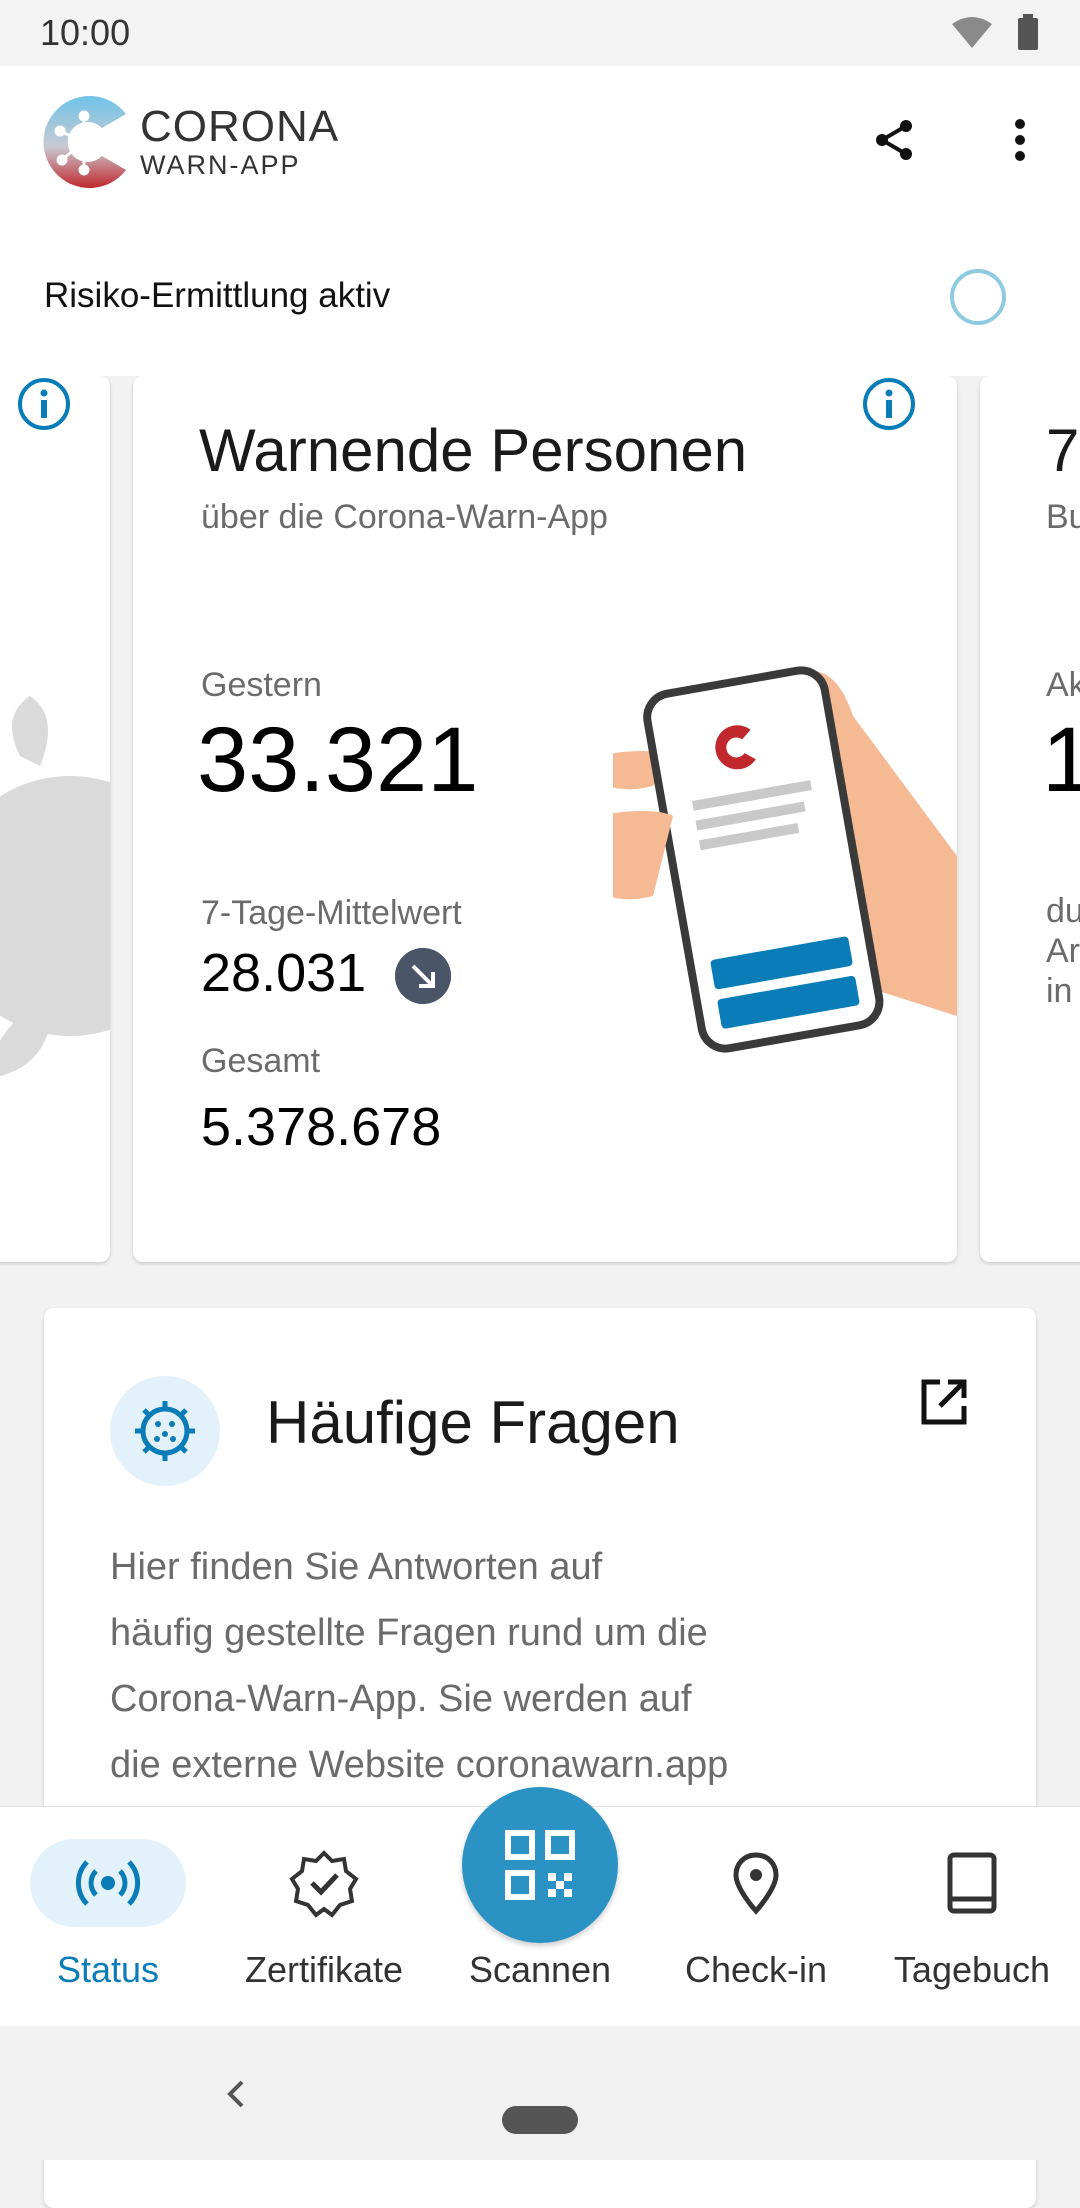 This screenshot has height=2208, width=1080. I want to click on nav-label: Check-in, so click(756, 1969).